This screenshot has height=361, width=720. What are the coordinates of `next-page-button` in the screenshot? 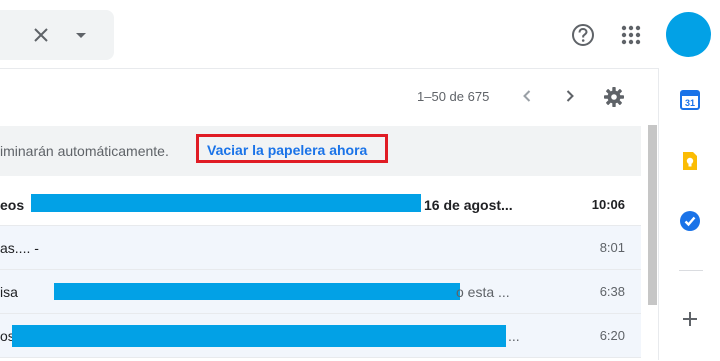 It's located at (570, 96).